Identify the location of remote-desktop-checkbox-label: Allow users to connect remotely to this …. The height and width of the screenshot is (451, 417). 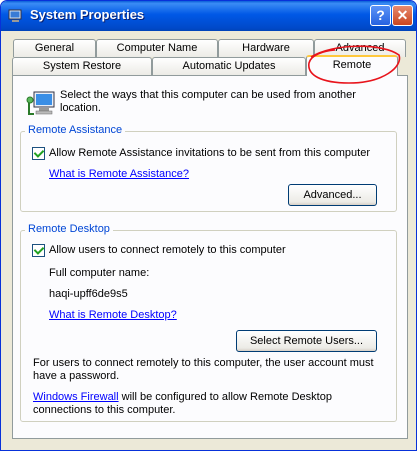
(167, 250).